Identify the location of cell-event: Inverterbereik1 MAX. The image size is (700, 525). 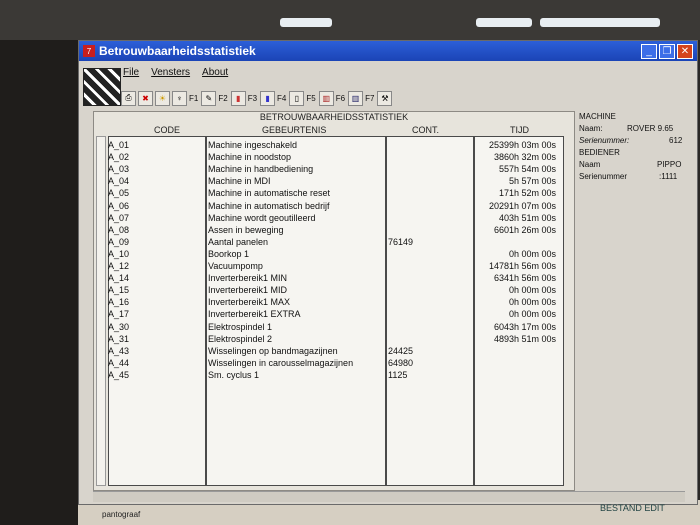
(249, 302).